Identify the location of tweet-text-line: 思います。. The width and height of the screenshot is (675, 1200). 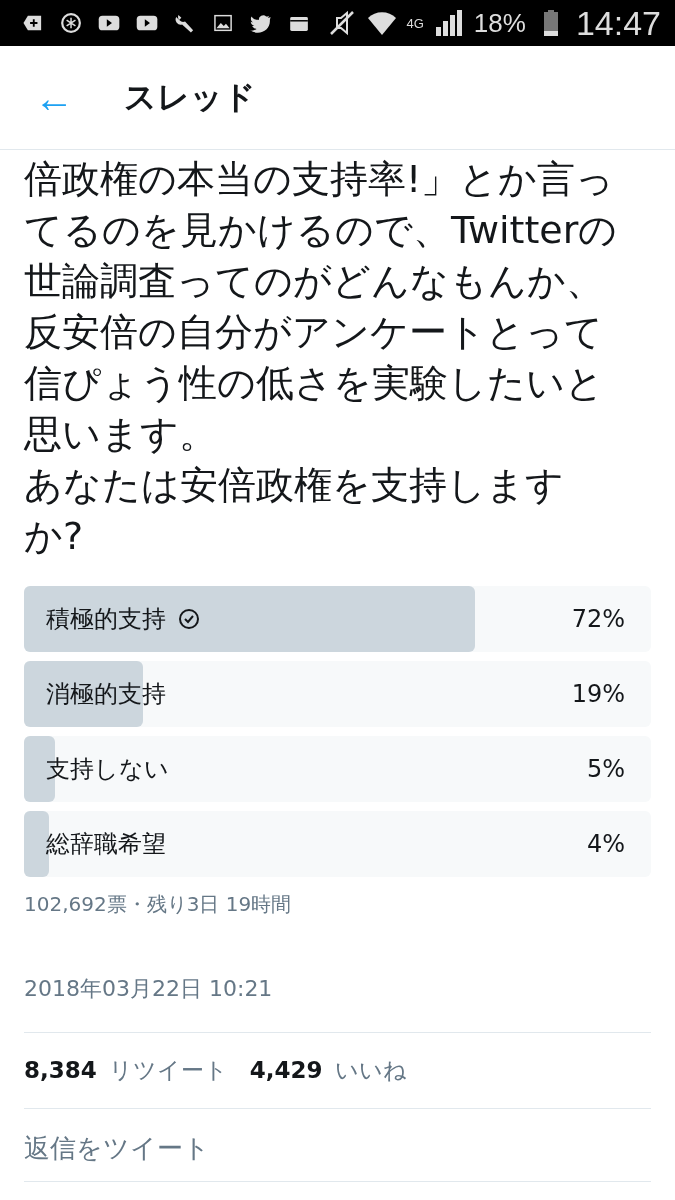
(121, 434).